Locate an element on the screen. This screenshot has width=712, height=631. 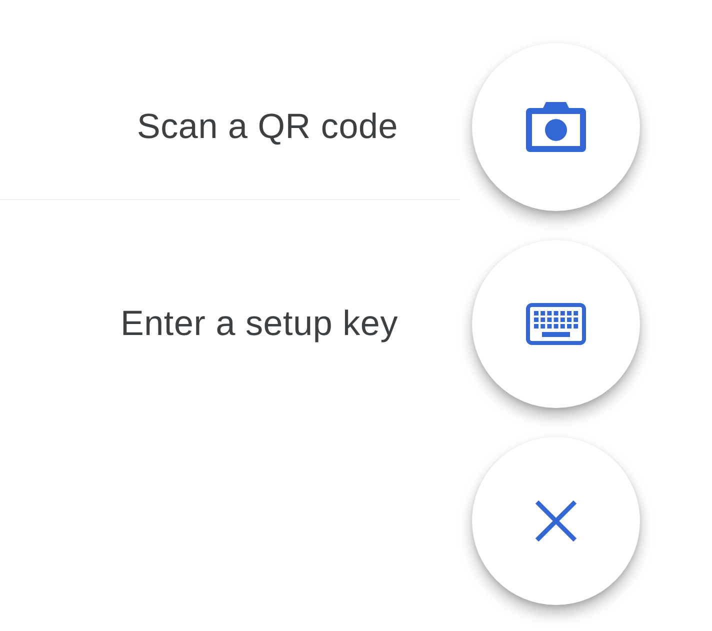
camera-icon is located at coordinates (556, 127).